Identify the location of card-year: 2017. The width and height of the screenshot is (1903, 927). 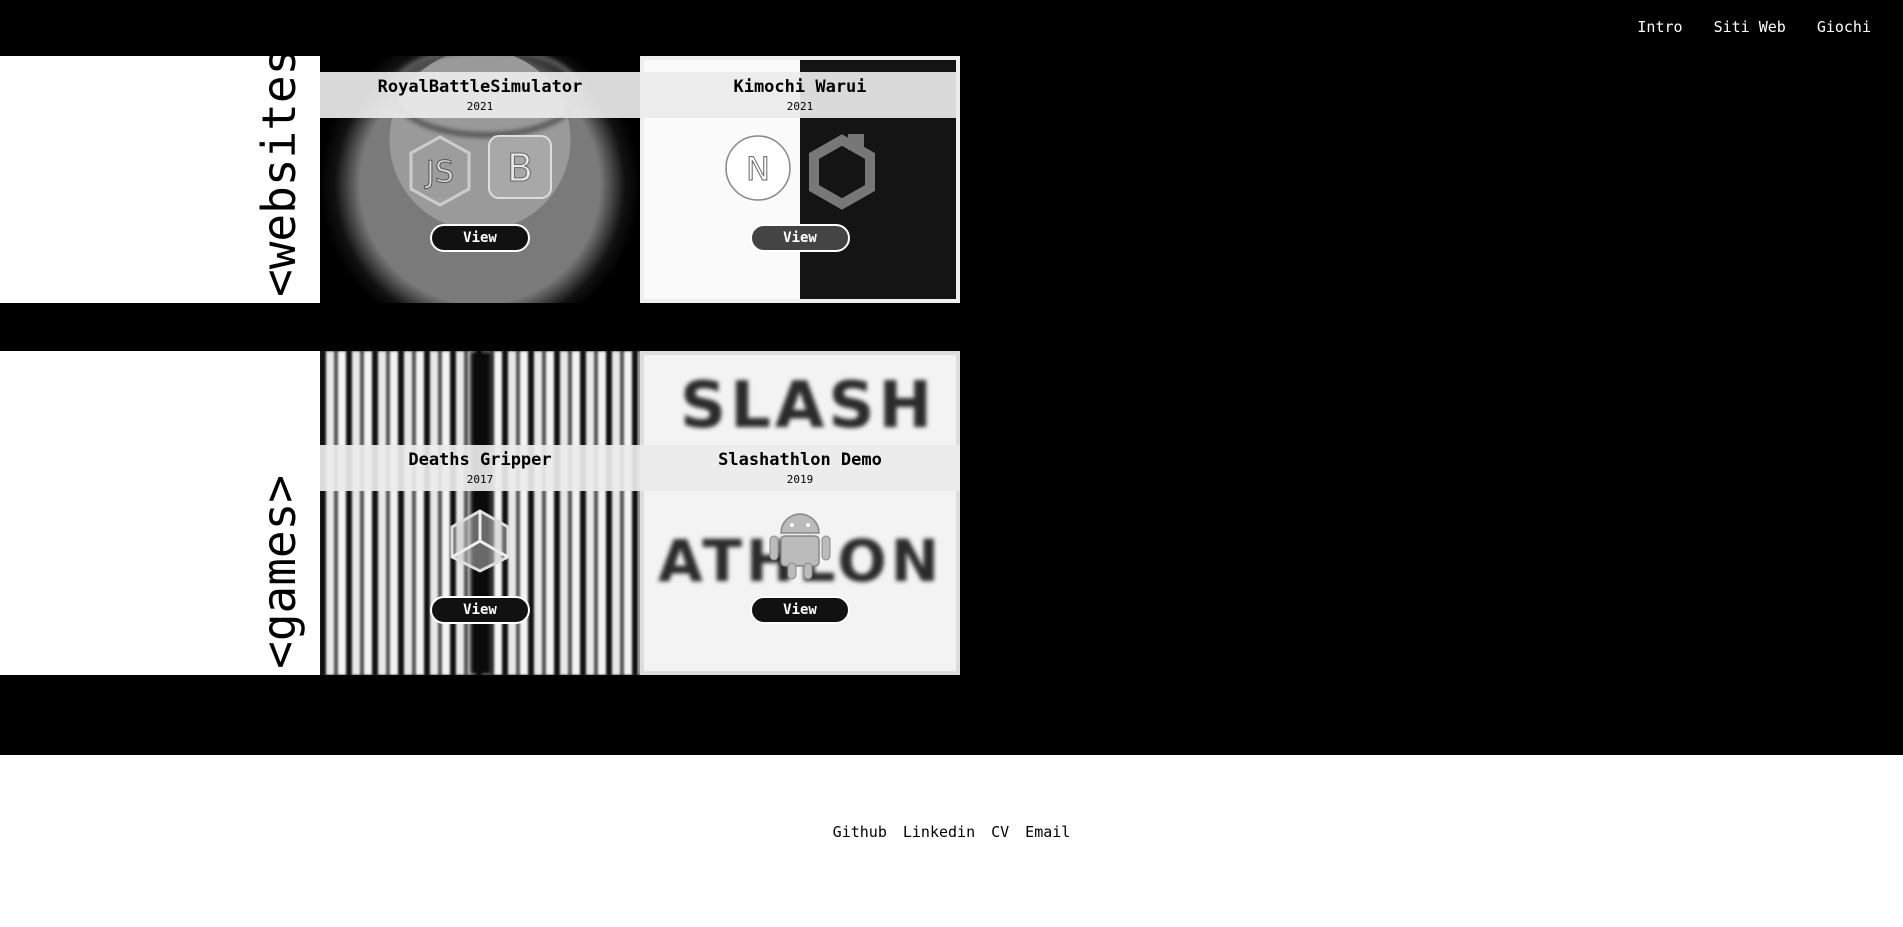
(480, 479).